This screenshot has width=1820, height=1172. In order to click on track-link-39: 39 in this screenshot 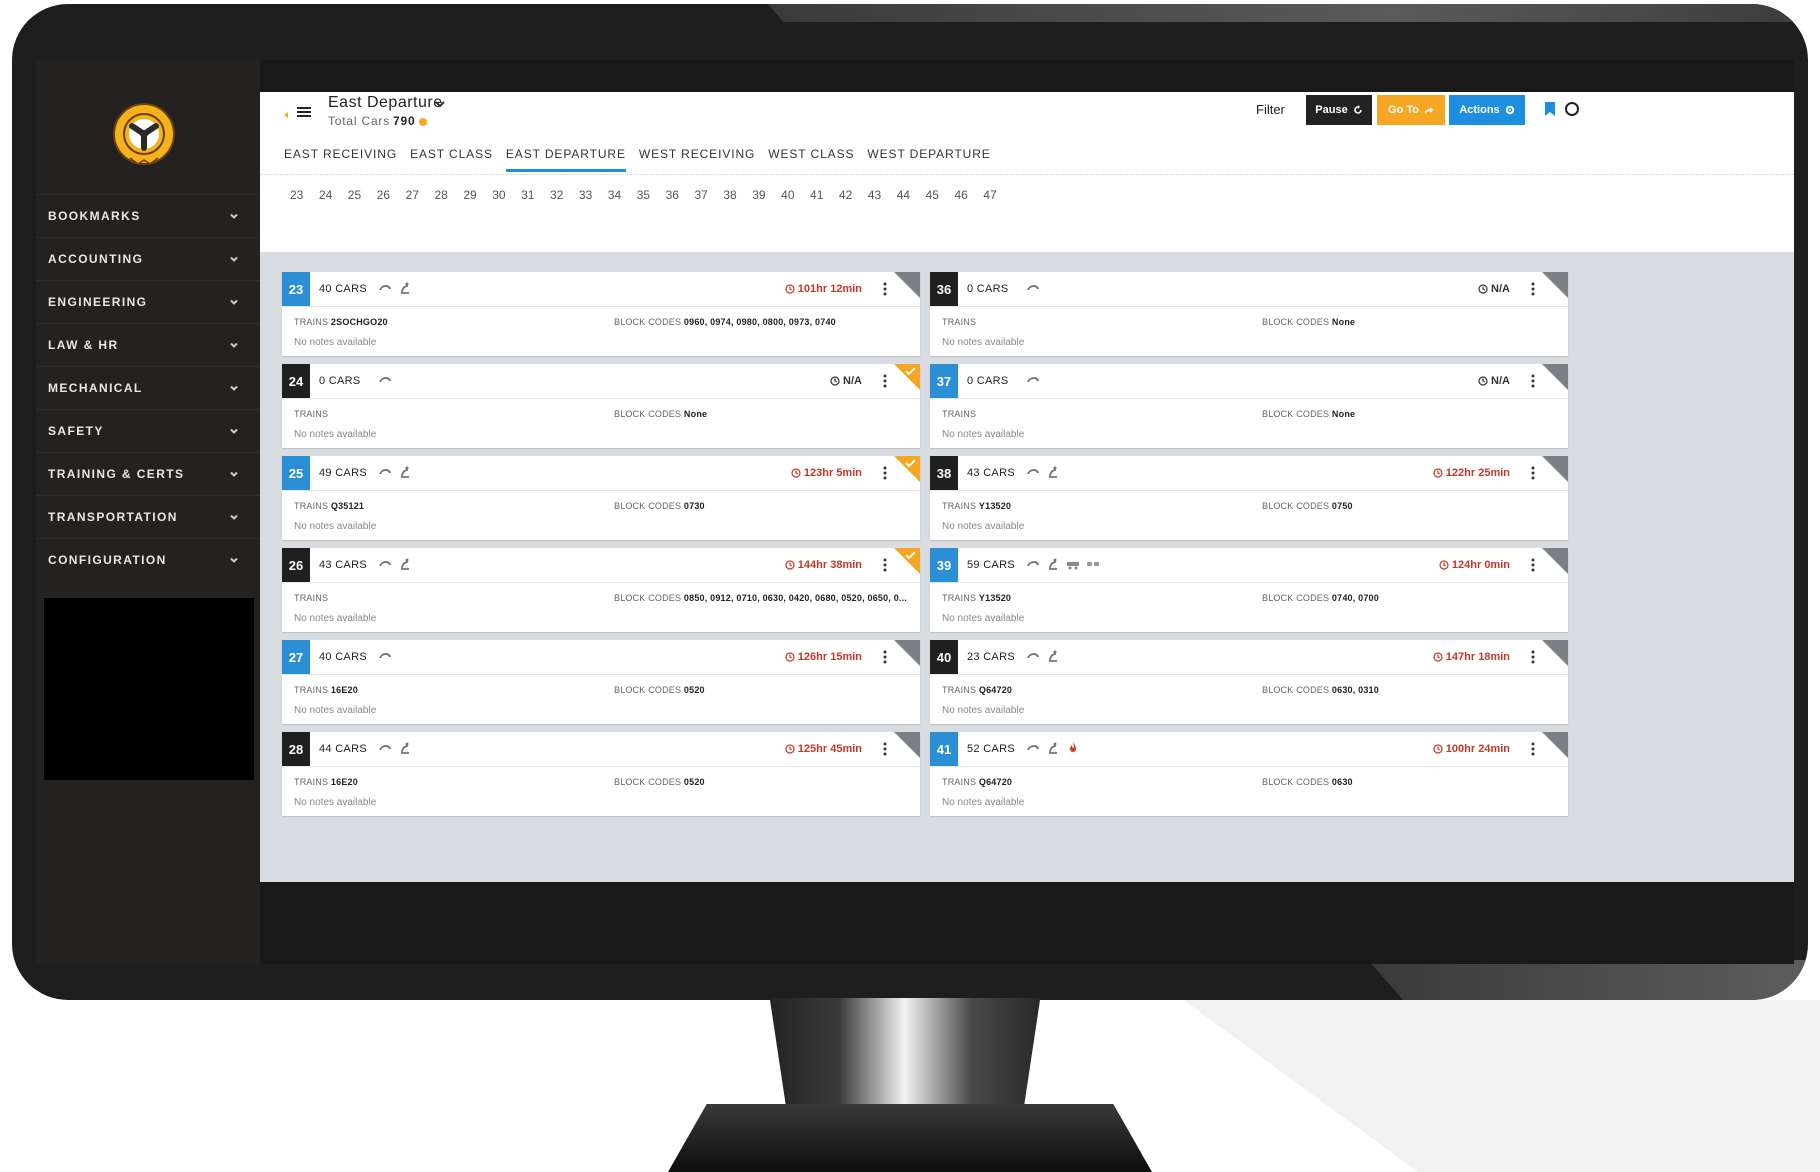, I will do `click(766, 195)`.